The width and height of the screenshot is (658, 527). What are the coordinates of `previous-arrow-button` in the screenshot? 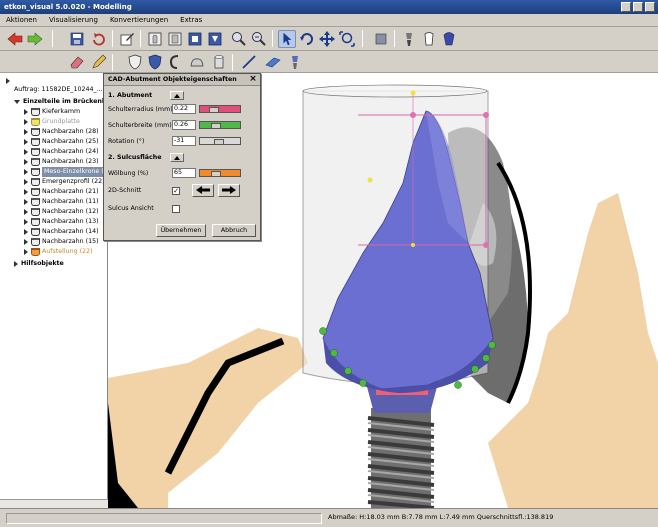 It's located at (203, 190).